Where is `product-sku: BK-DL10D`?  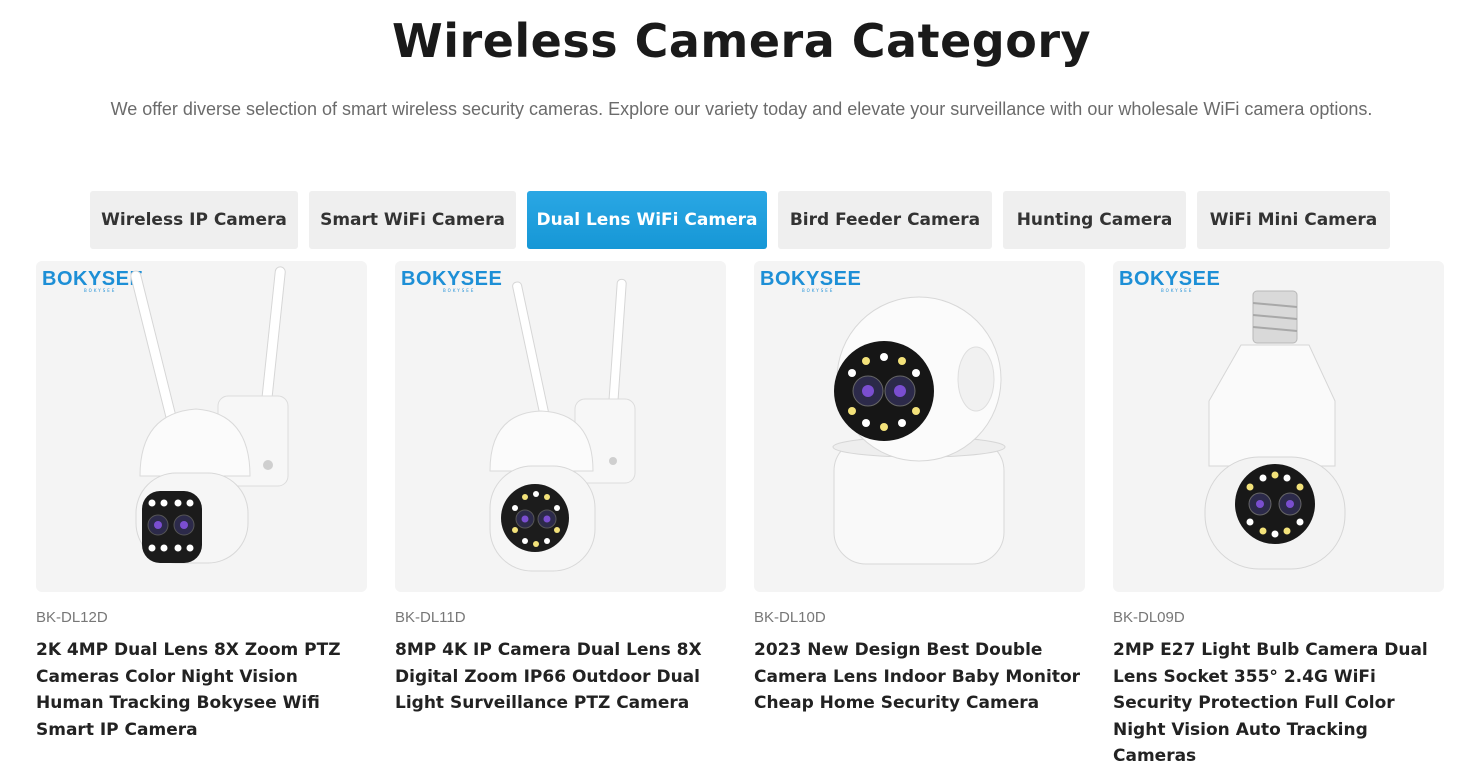
product-sku: BK-DL10D is located at coordinates (790, 617).